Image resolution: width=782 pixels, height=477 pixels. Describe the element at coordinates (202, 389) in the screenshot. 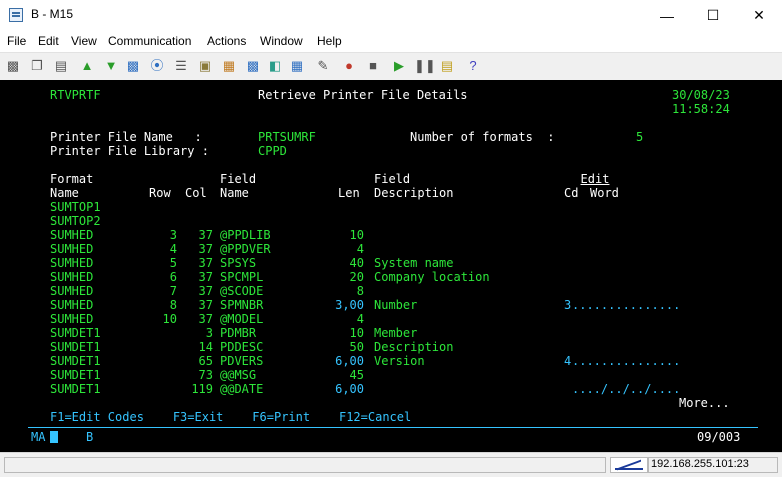

I see `cell-col: 119` at that location.